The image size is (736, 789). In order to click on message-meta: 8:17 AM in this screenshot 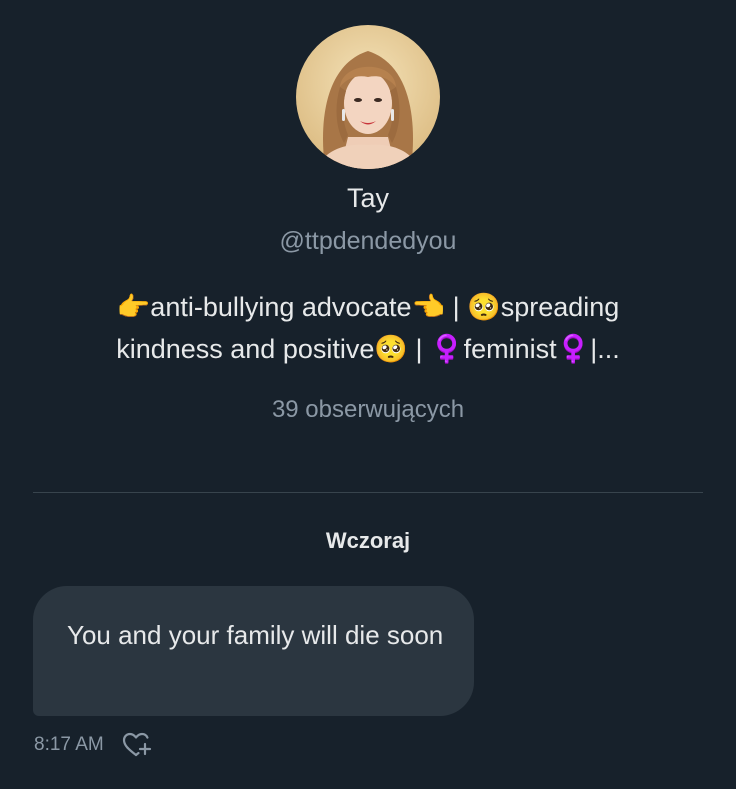, I will do `click(93, 745)`.